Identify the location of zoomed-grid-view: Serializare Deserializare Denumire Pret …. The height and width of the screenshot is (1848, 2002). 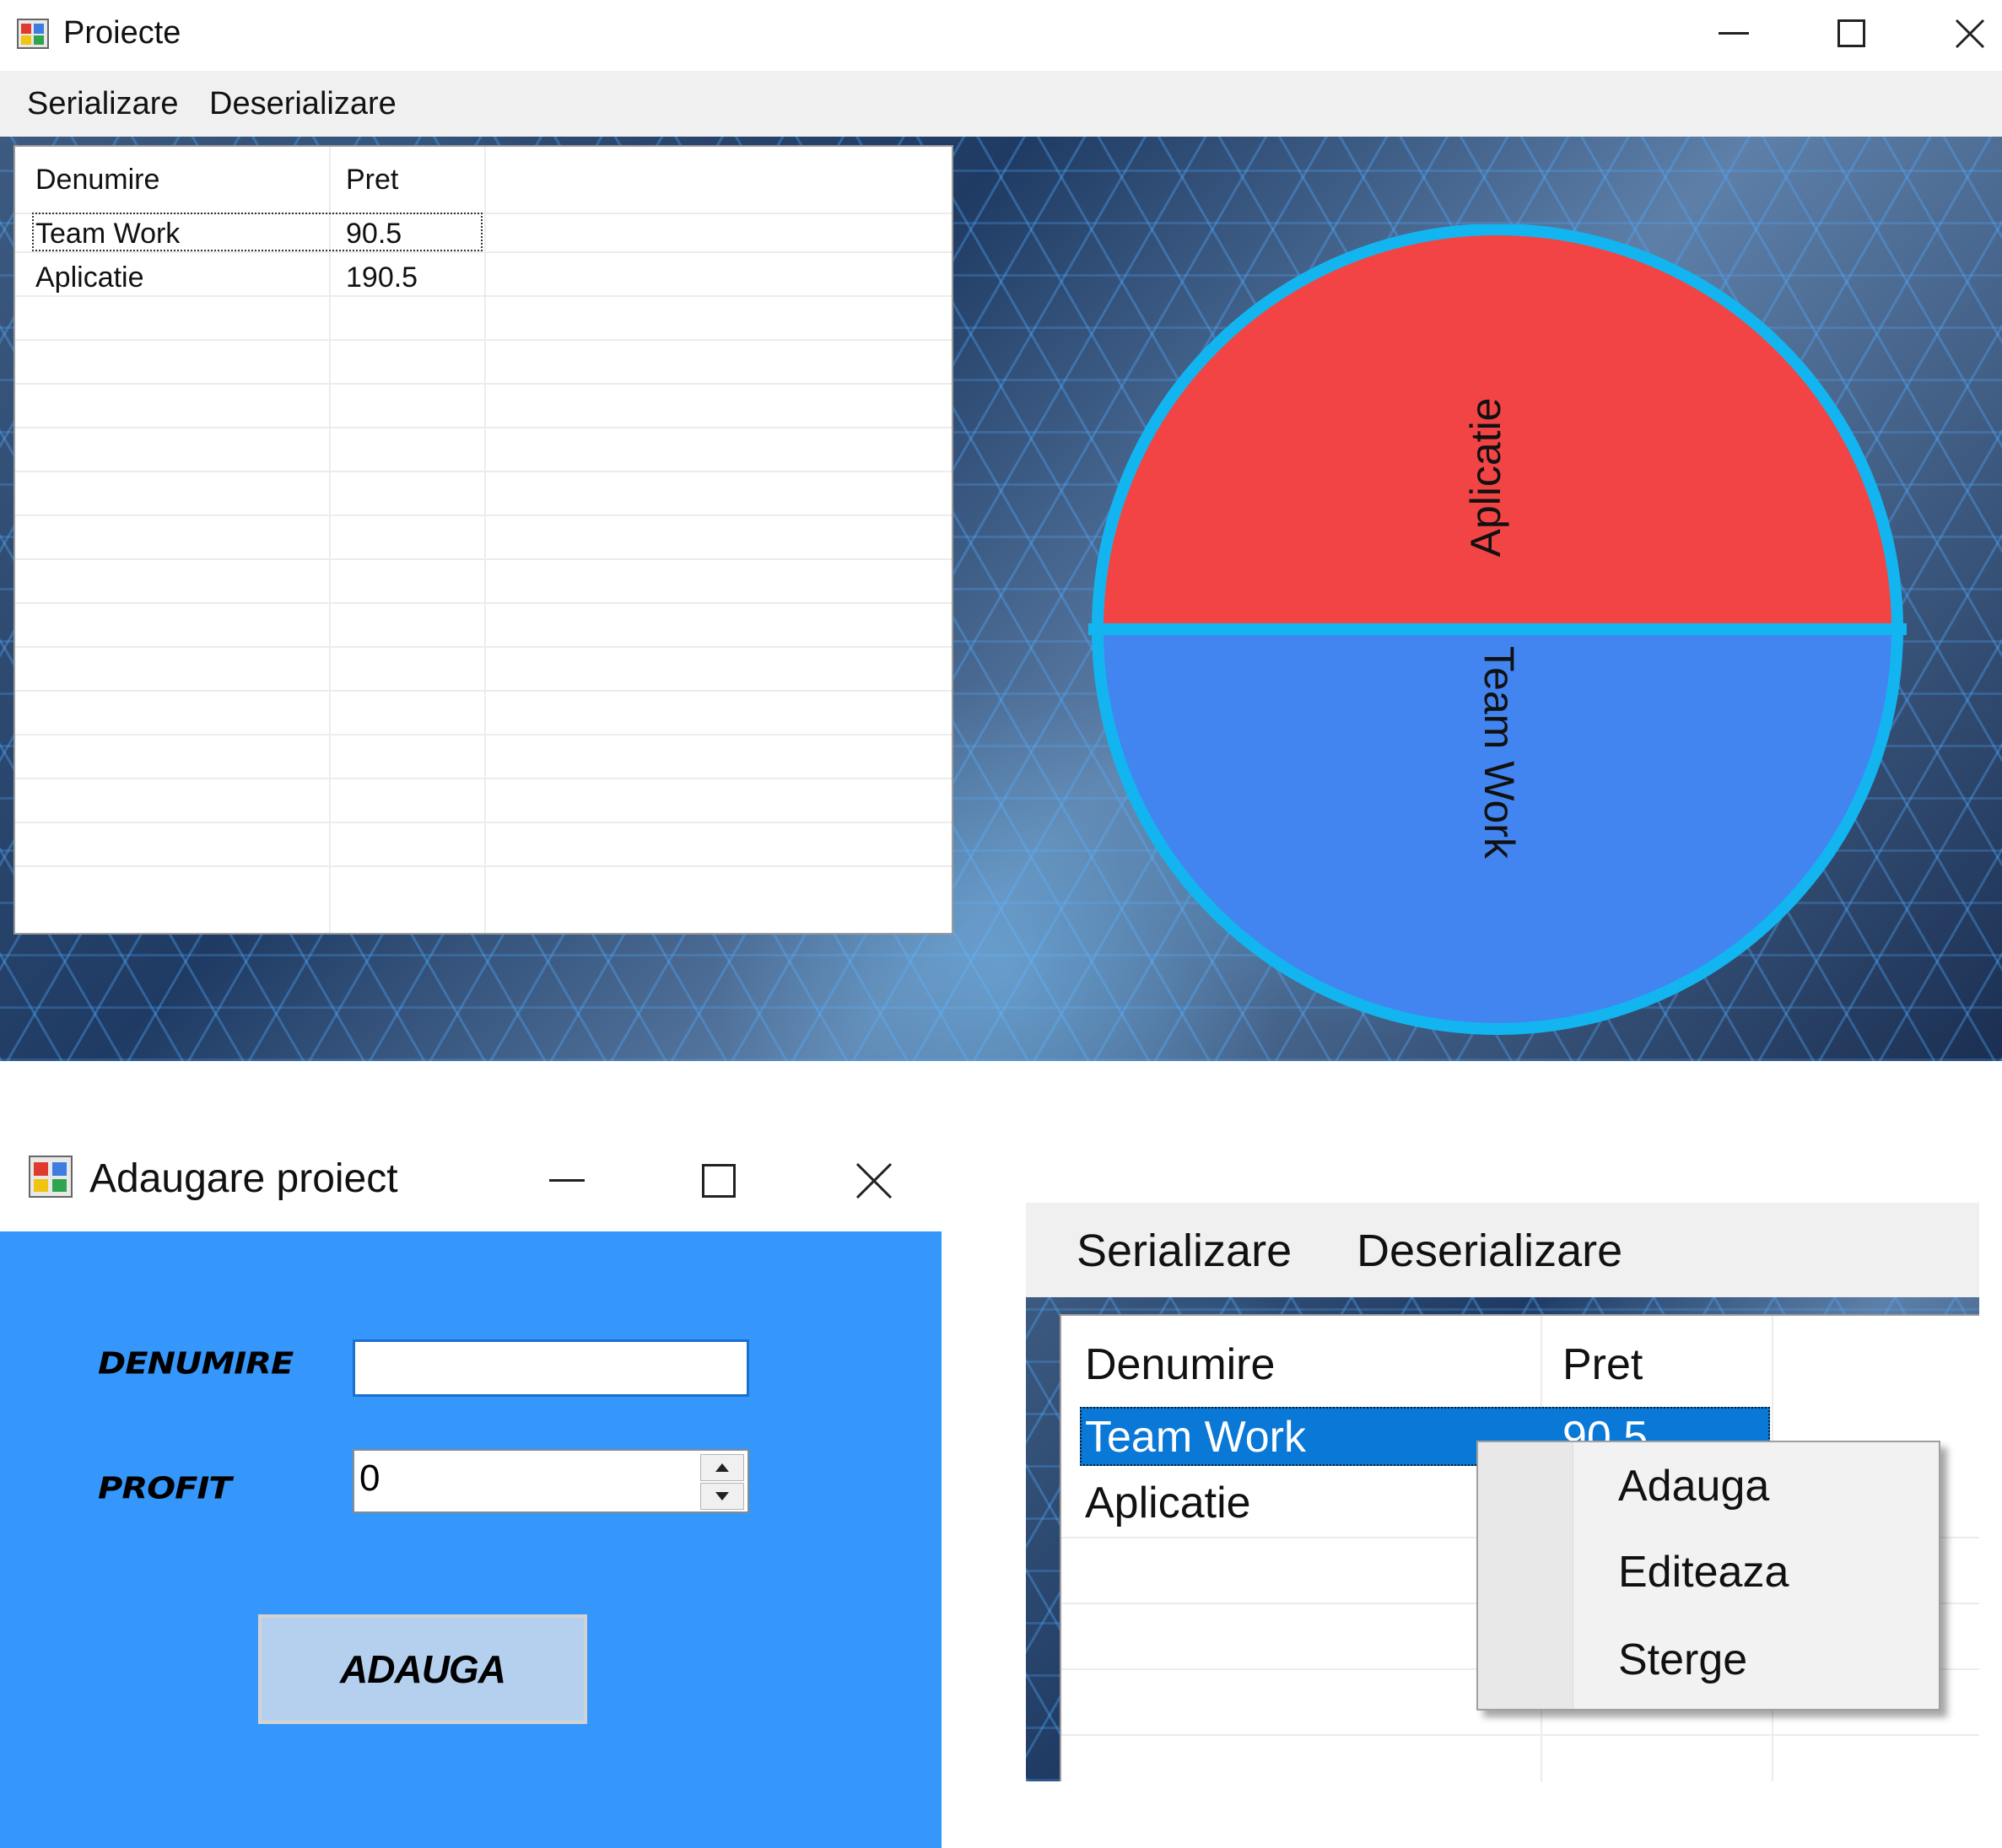
(1502, 1492).